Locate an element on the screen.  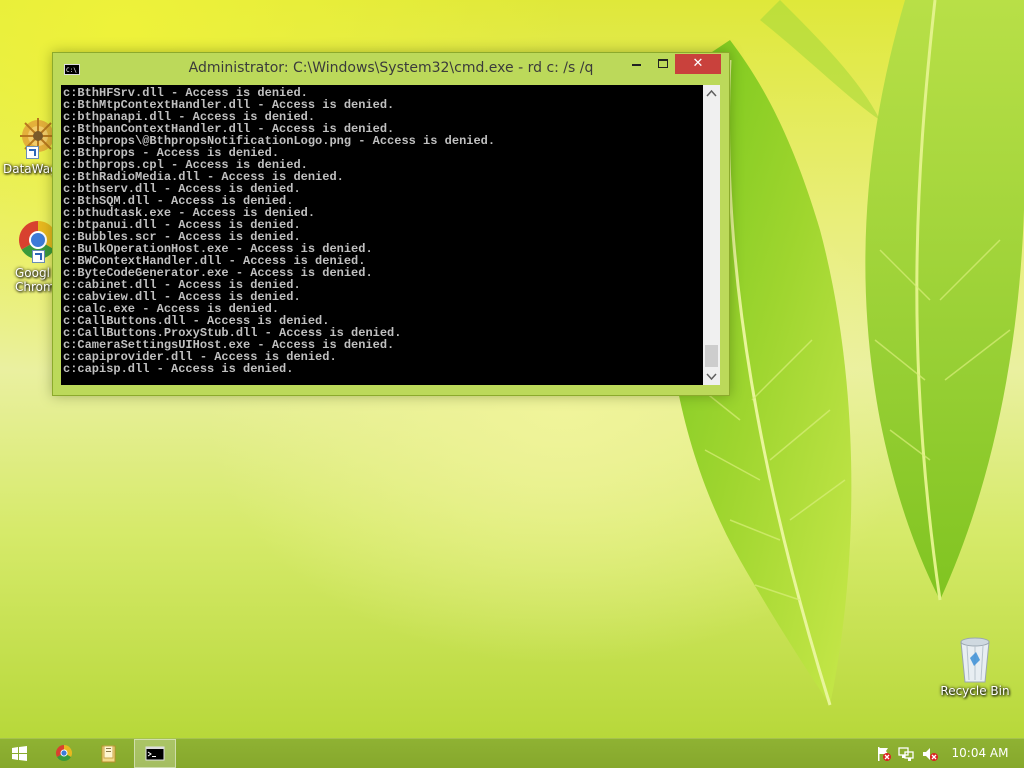
taskbar-cmd-button is located at coordinates (155, 753).